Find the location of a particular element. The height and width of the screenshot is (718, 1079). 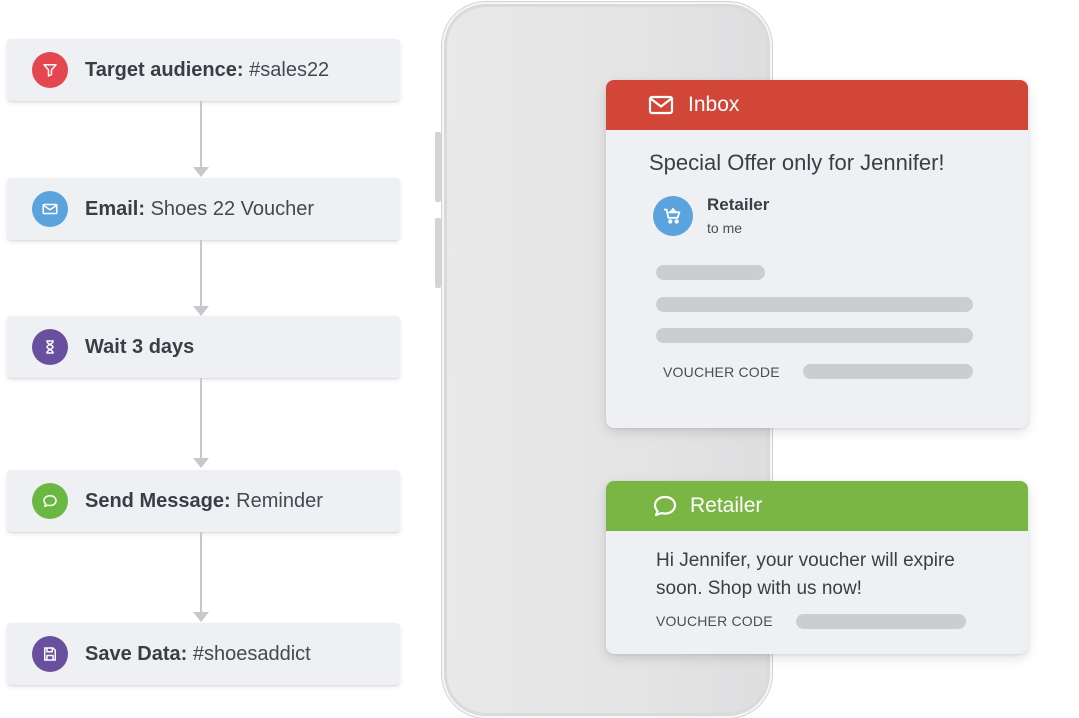

step-value: Reminder is located at coordinates (279, 500).